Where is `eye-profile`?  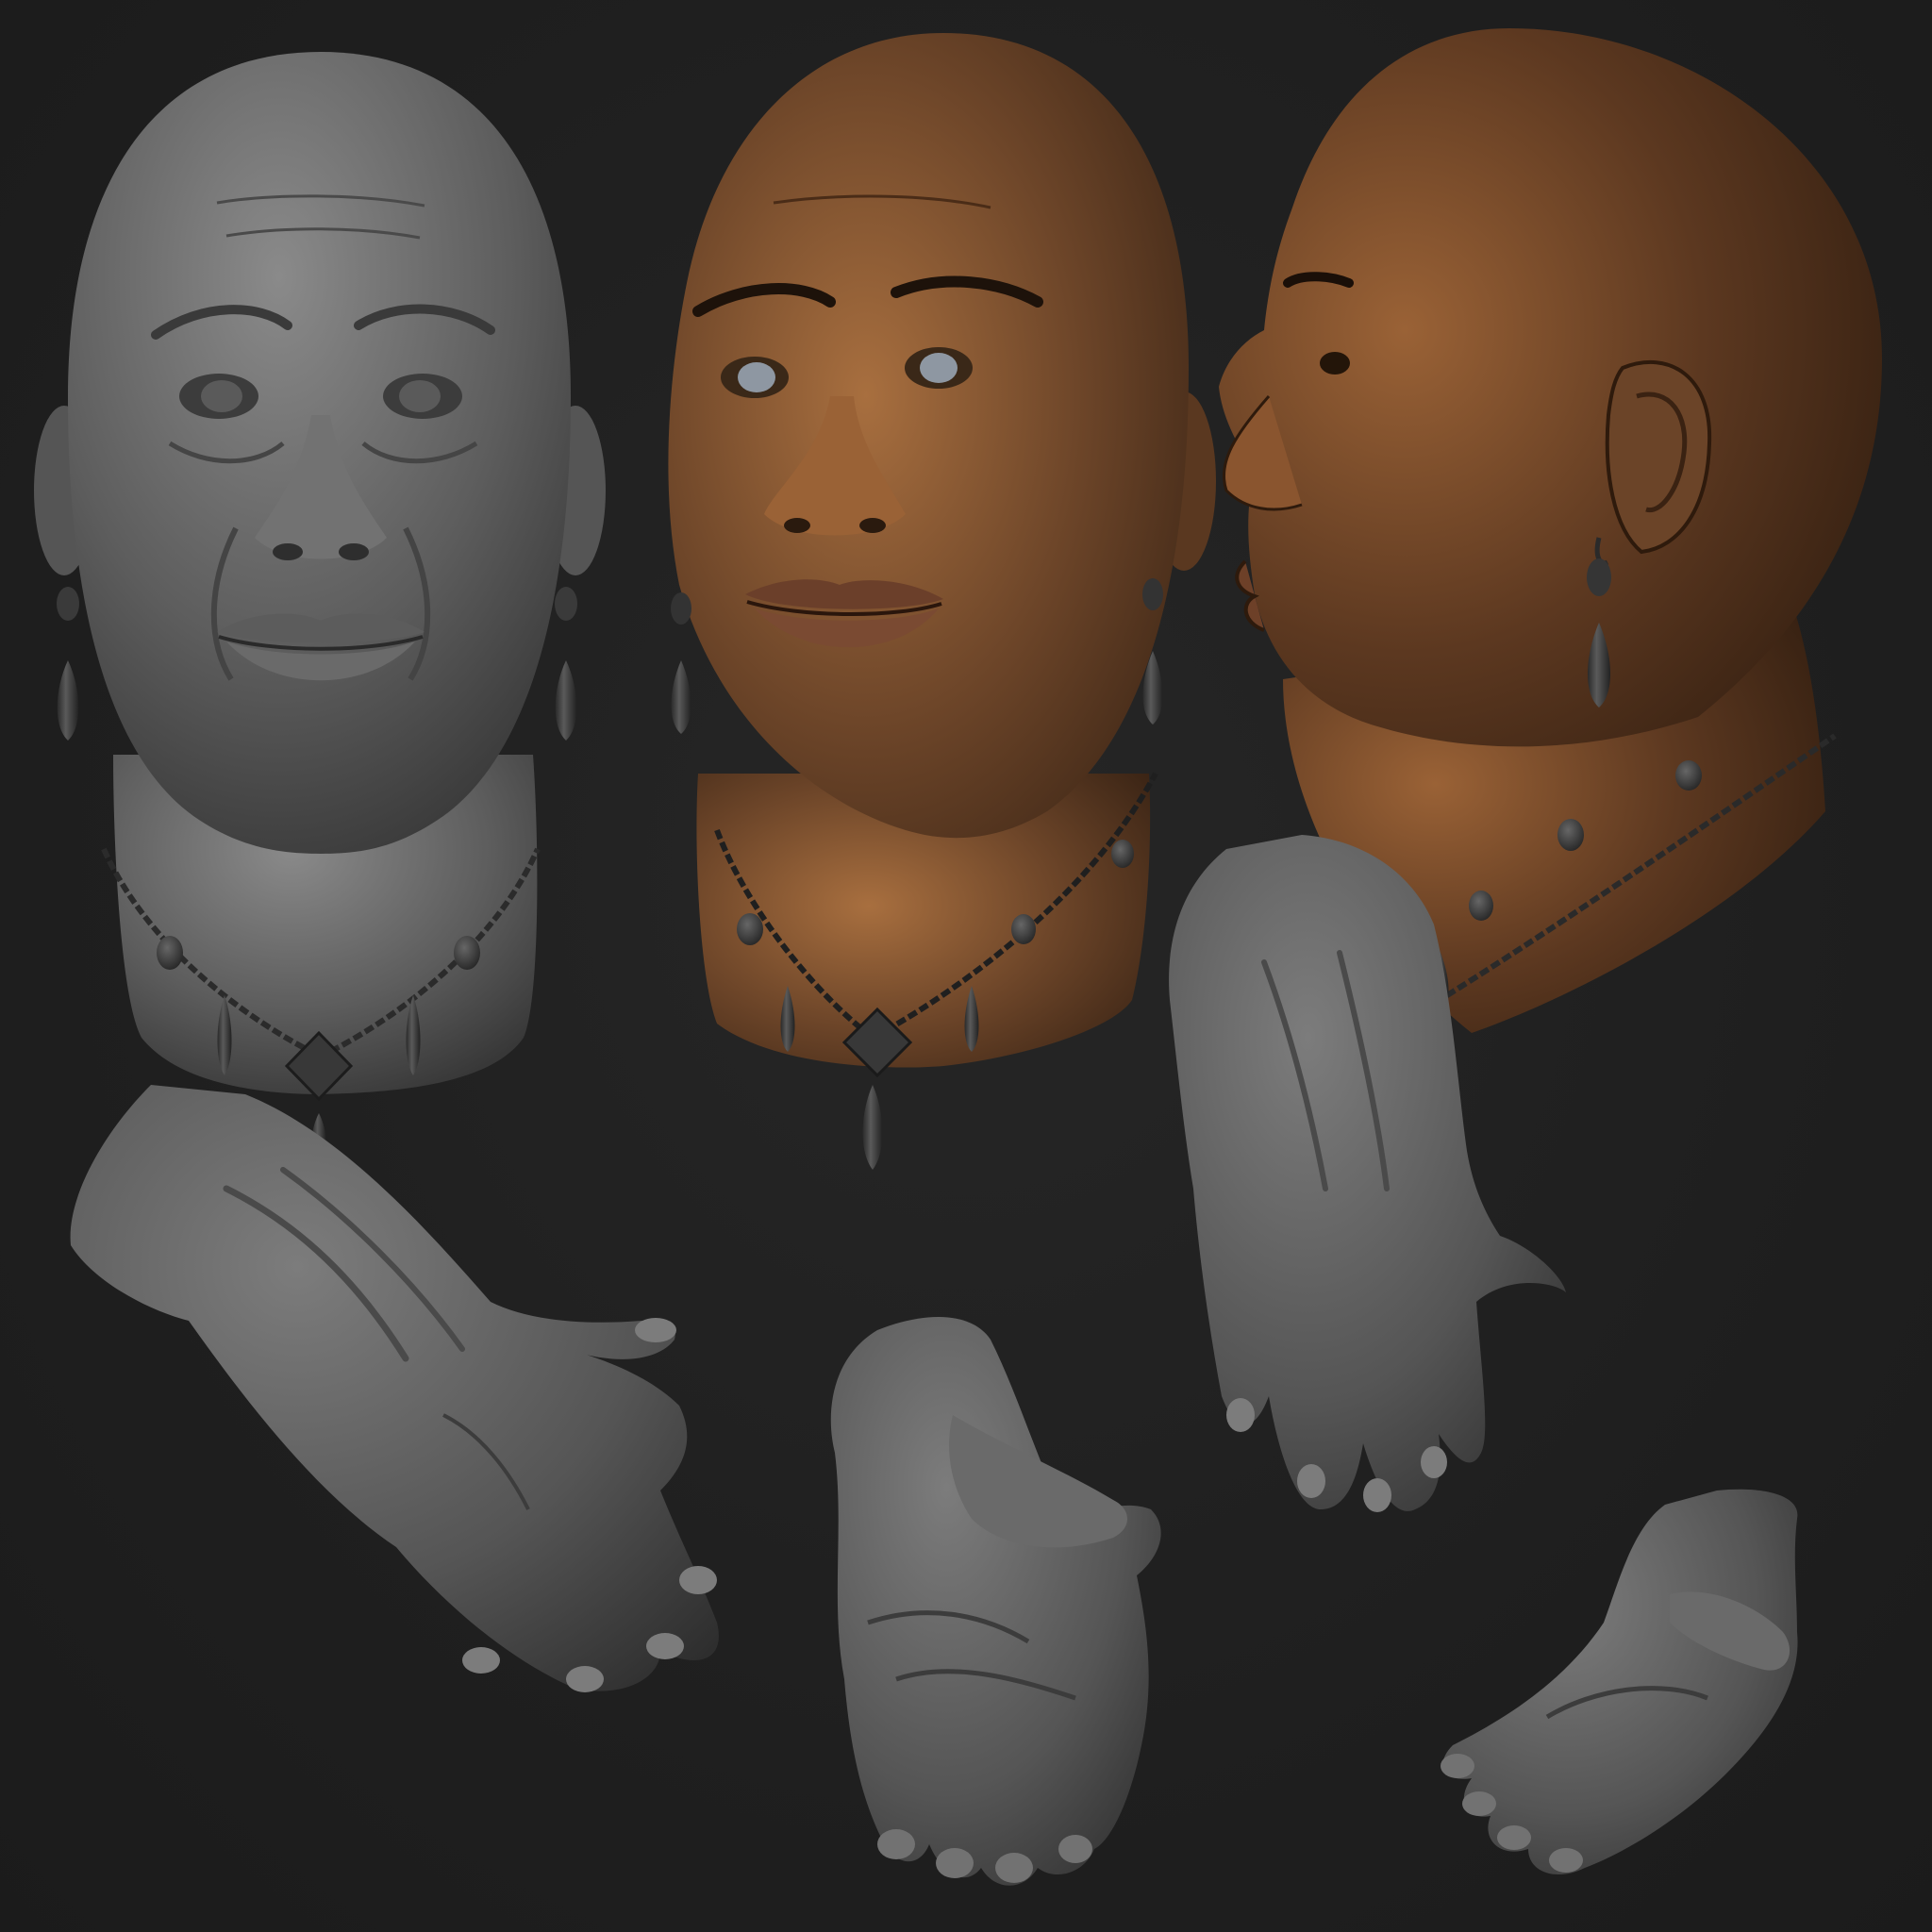
eye-profile is located at coordinates (1335, 364).